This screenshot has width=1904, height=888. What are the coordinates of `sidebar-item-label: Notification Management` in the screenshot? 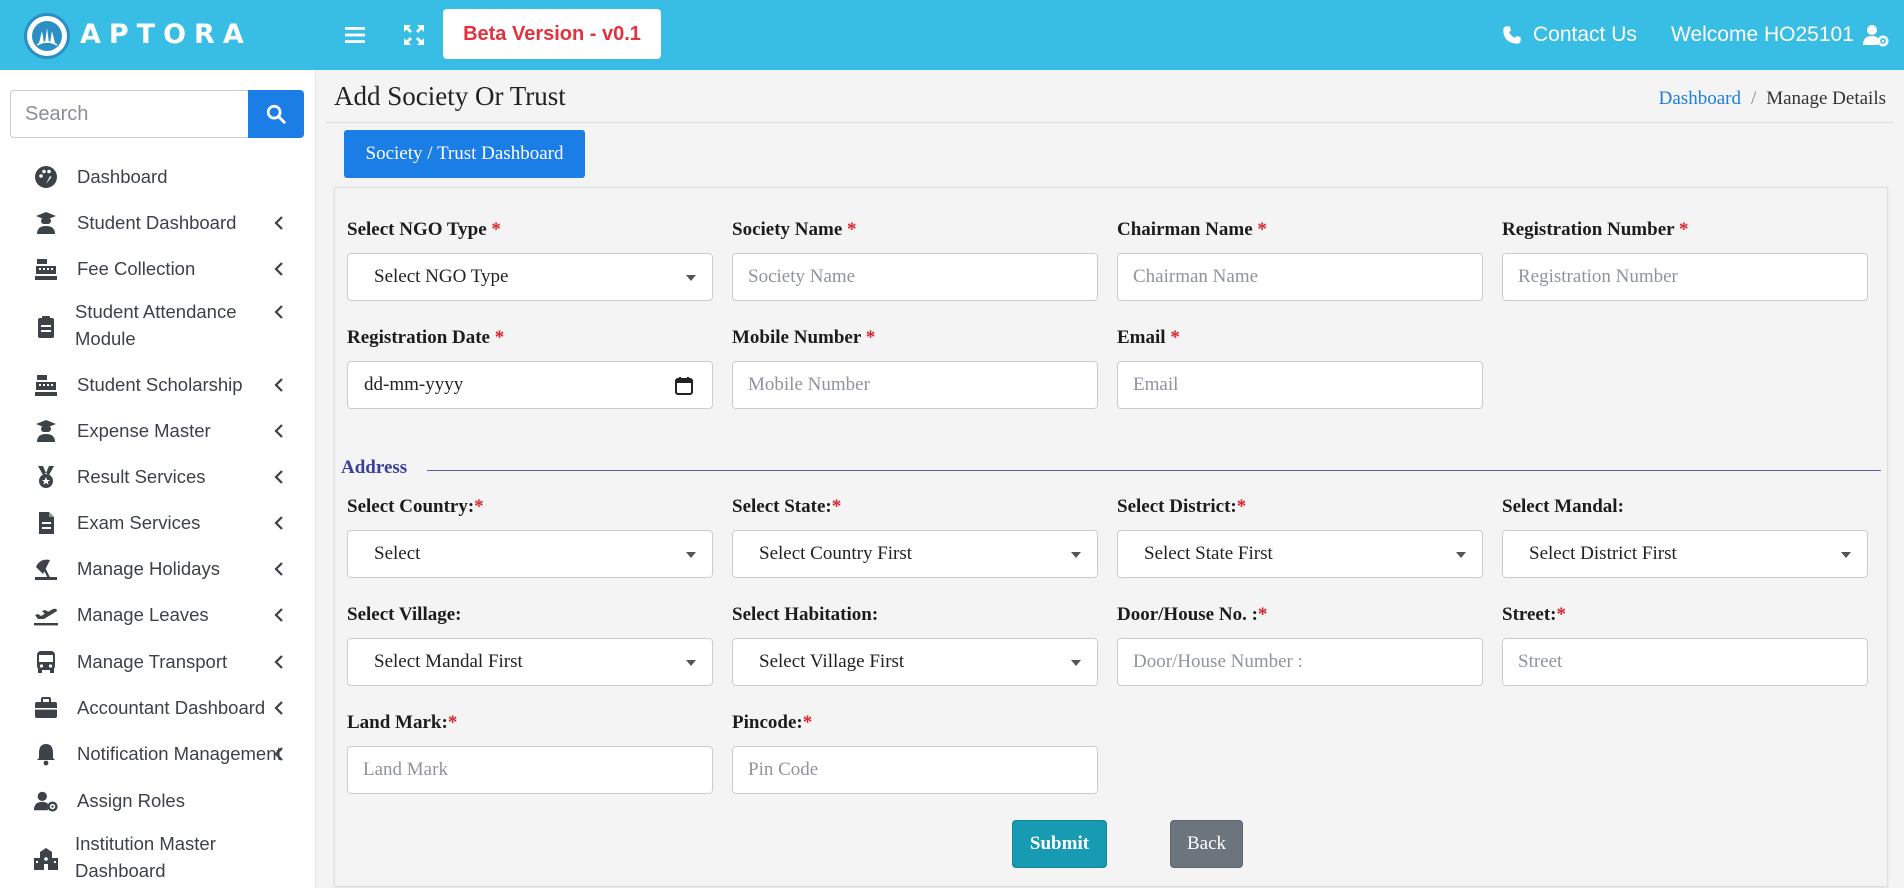 It's located at (179, 753).